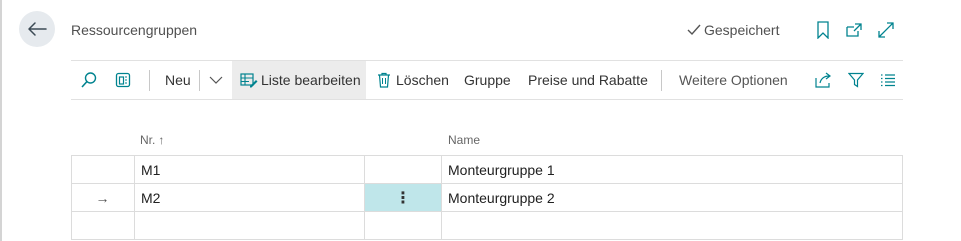 The width and height of the screenshot is (961, 241). I want to click on details-pane-button, so click(123, 80).